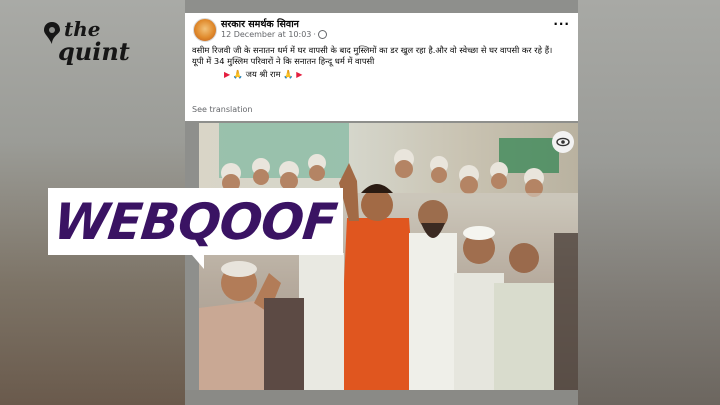 Image resolution: width=720 pixels, height=405 pixels. Describe the element at coordinates (222, 109) in the screenshot. I see `see-translation-link: See translation` at that location.